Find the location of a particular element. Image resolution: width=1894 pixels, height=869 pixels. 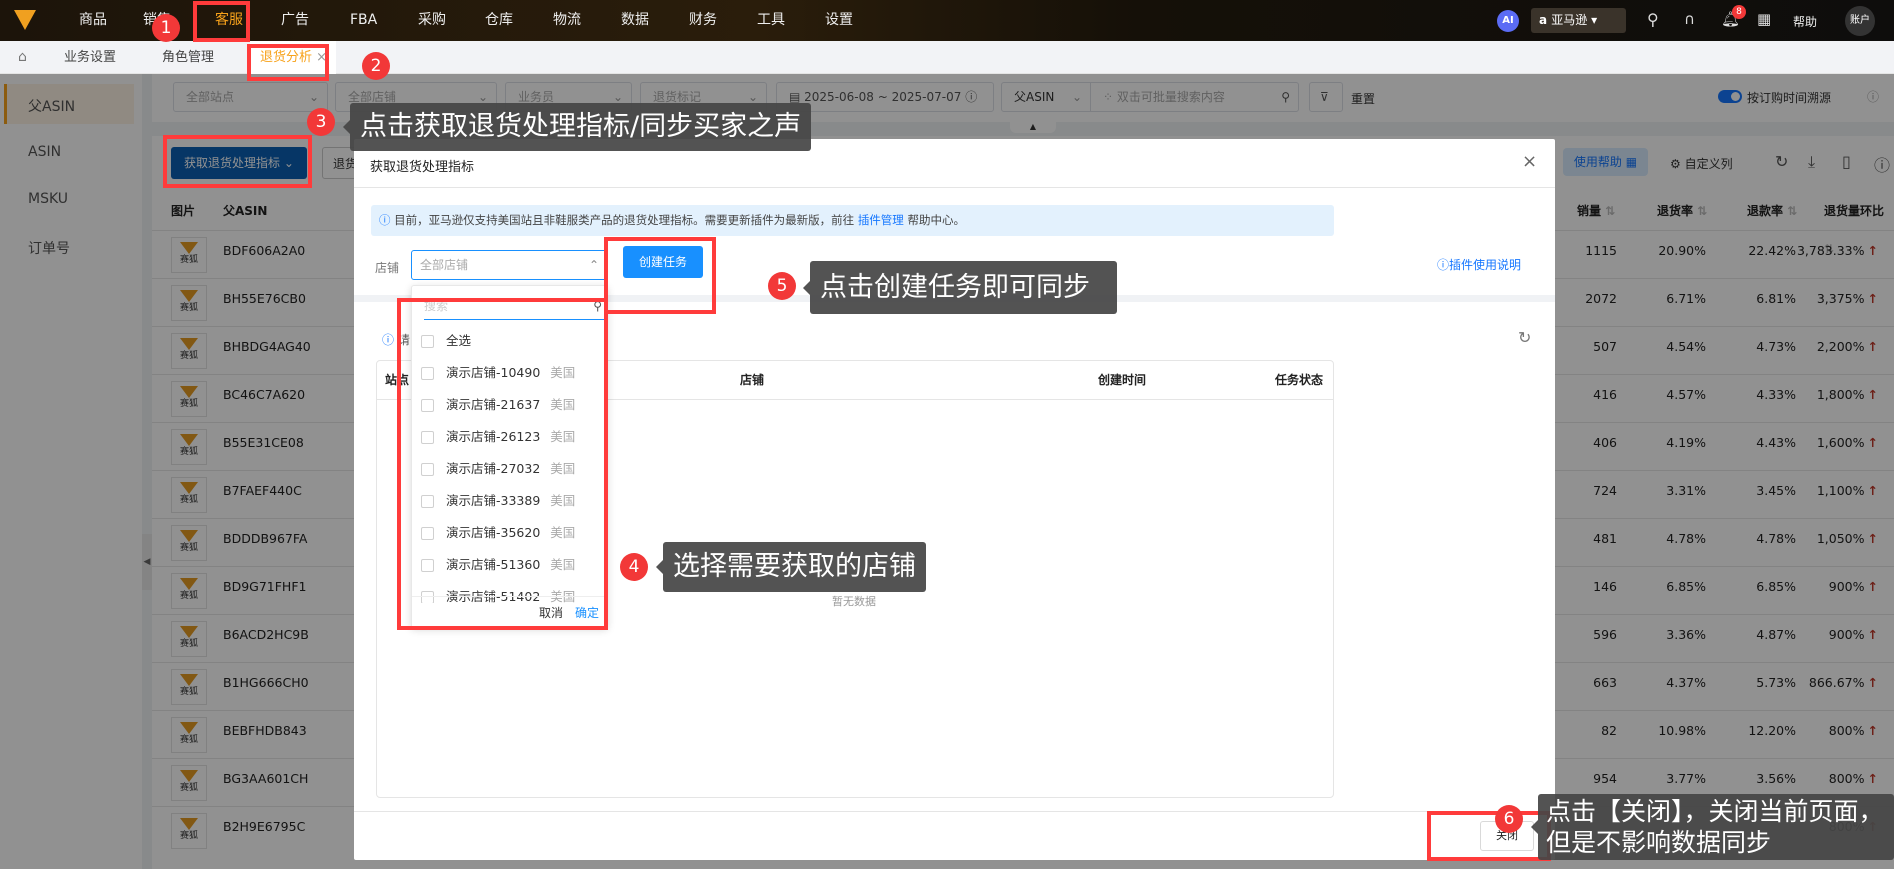

nav-item: FBA is located at coordinates (363, 20).